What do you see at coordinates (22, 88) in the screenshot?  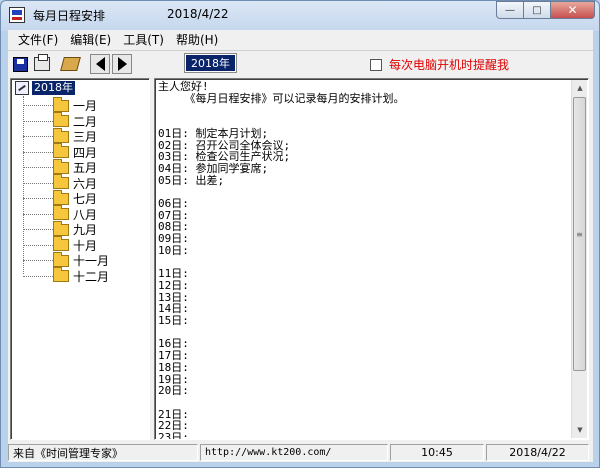 I see `calendar-icon` at bounding box center [22, 88].